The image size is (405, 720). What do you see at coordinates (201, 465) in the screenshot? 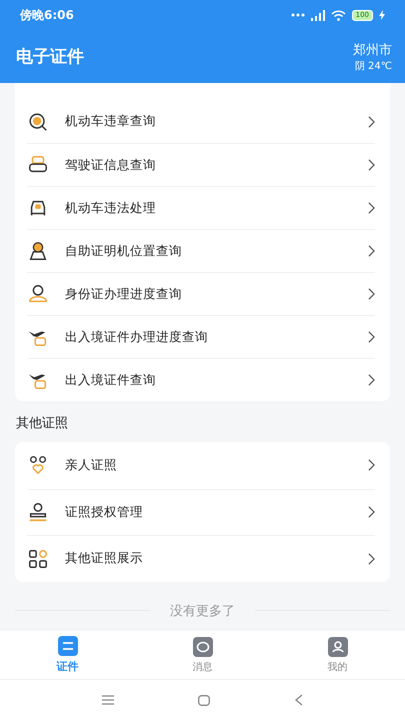
I see `list-item: 亲人证照` at bounding box center [201, 465].